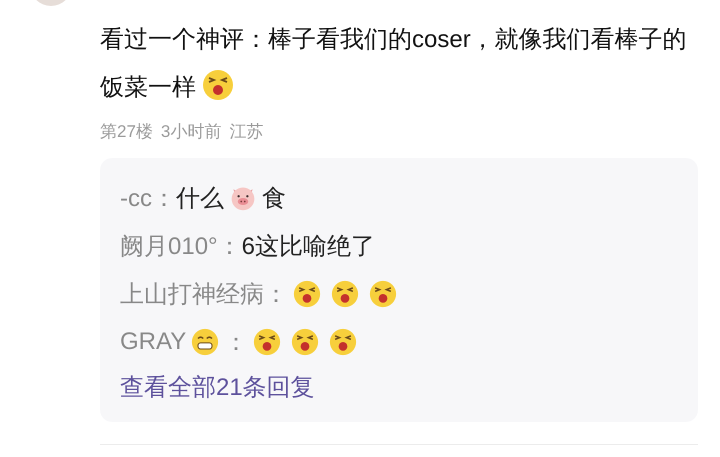  I want to click on reply-text: 什么, so click(200, 199).